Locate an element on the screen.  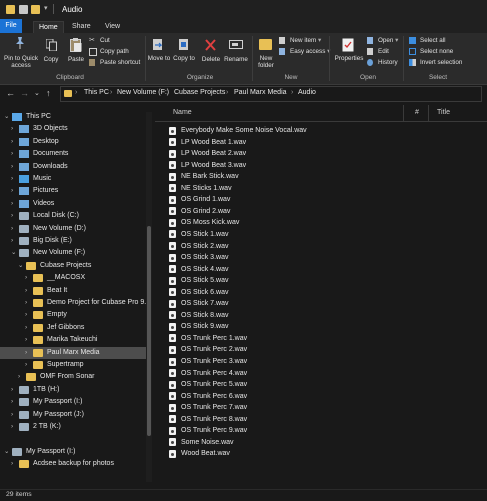
tree-item: › OMF From Sonar is located at coordinates (73, 377).